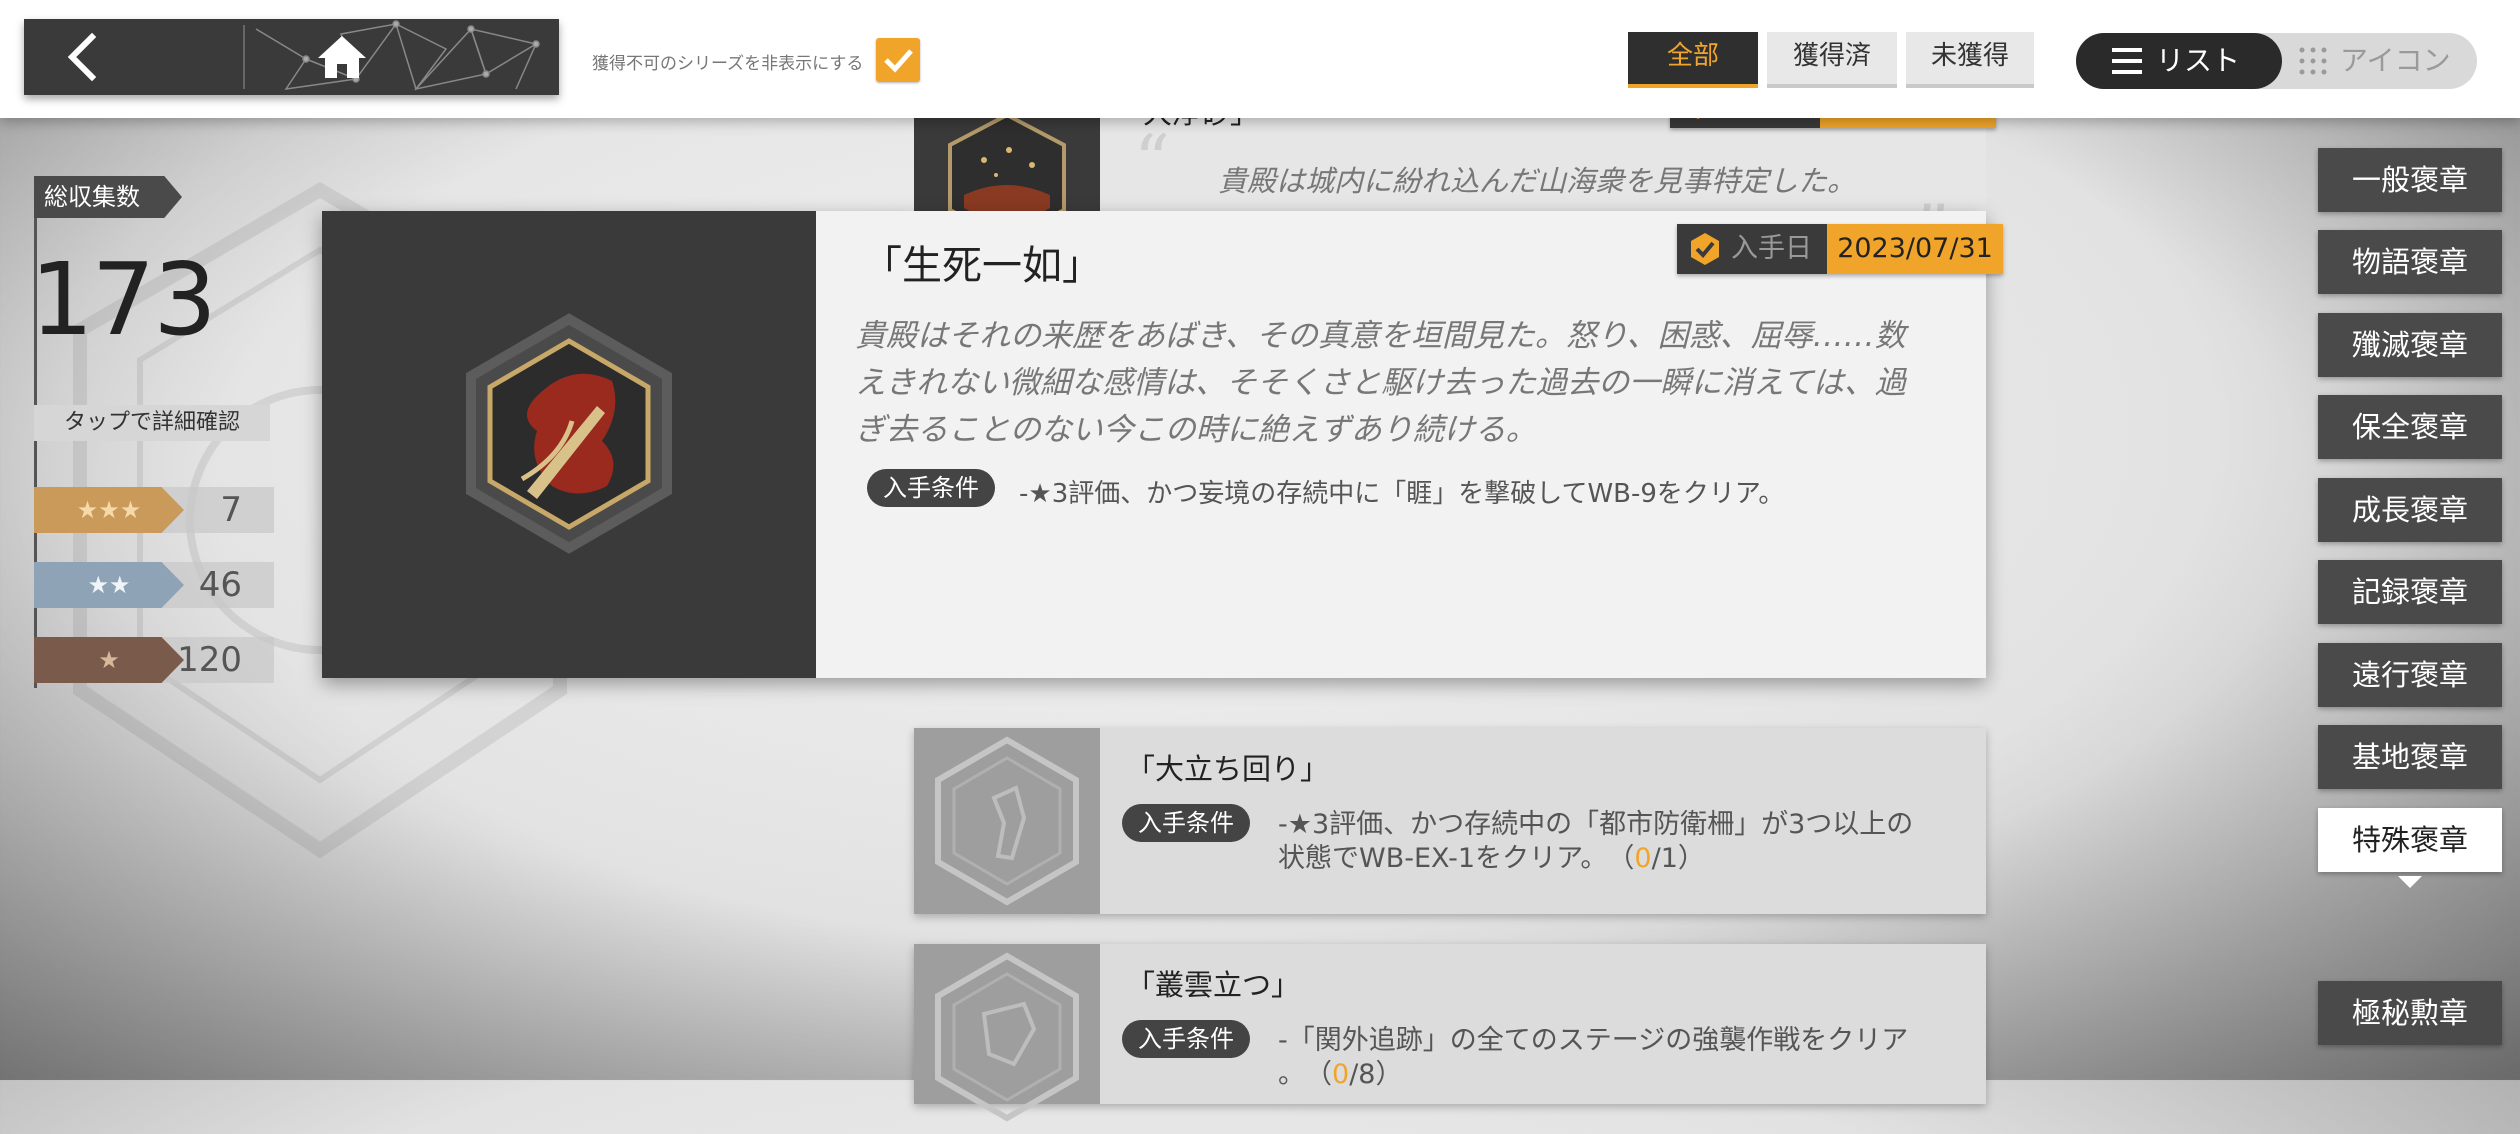 The height and width of the screenshot is (1134, 2520). Describe the element at coordinates (2410, 262) in the screenshot. I see `nav-story-medals: 物語褒章` at that location.